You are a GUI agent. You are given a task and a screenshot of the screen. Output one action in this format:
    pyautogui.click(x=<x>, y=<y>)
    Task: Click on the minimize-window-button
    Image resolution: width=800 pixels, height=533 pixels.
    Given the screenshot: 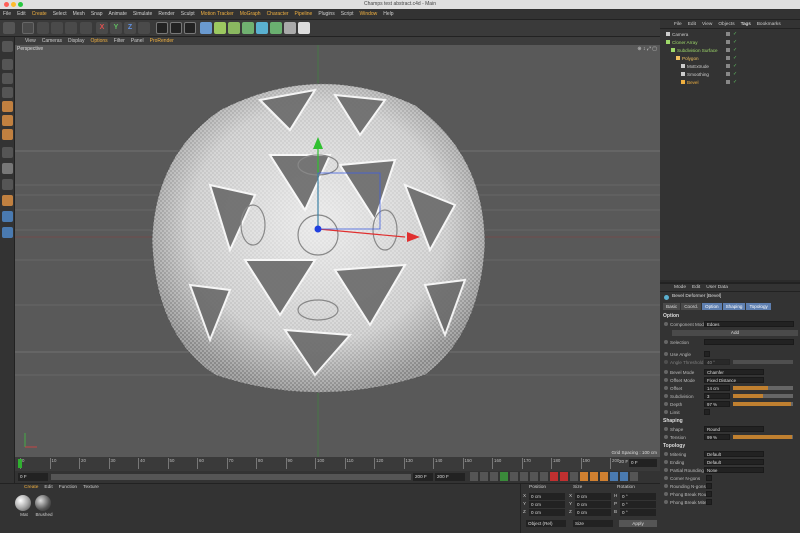 What is the action you would take?
    pyautogui.click(x=13, y=4)
    